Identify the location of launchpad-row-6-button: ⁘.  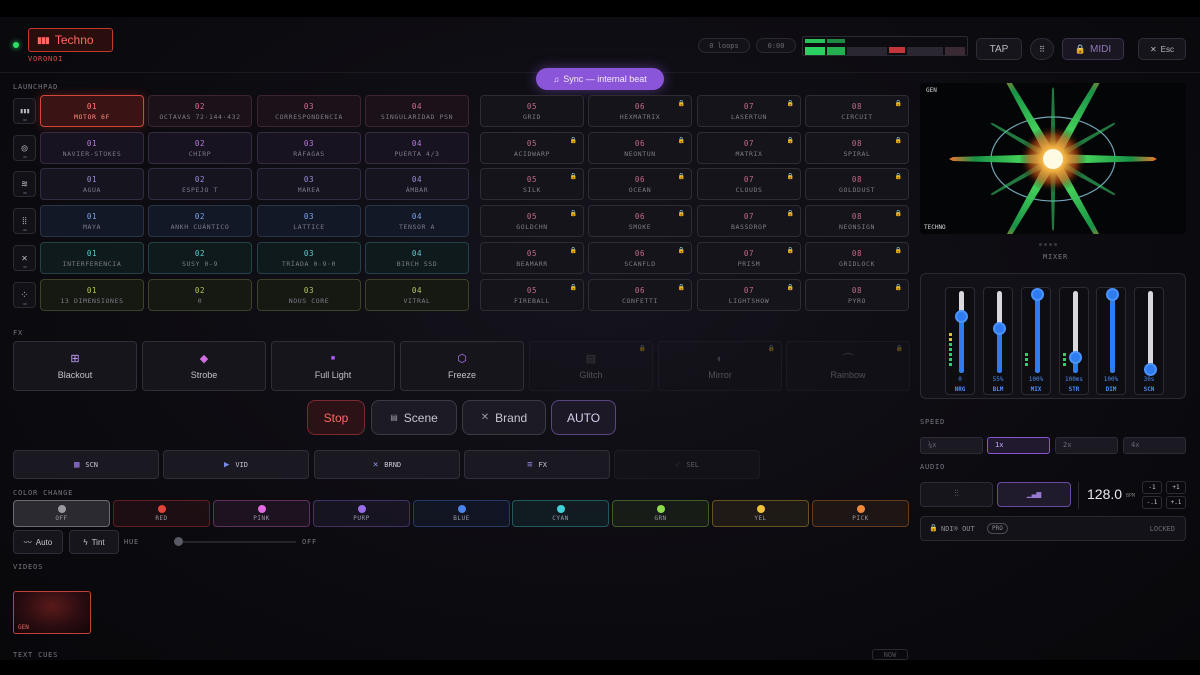
(24, 295).